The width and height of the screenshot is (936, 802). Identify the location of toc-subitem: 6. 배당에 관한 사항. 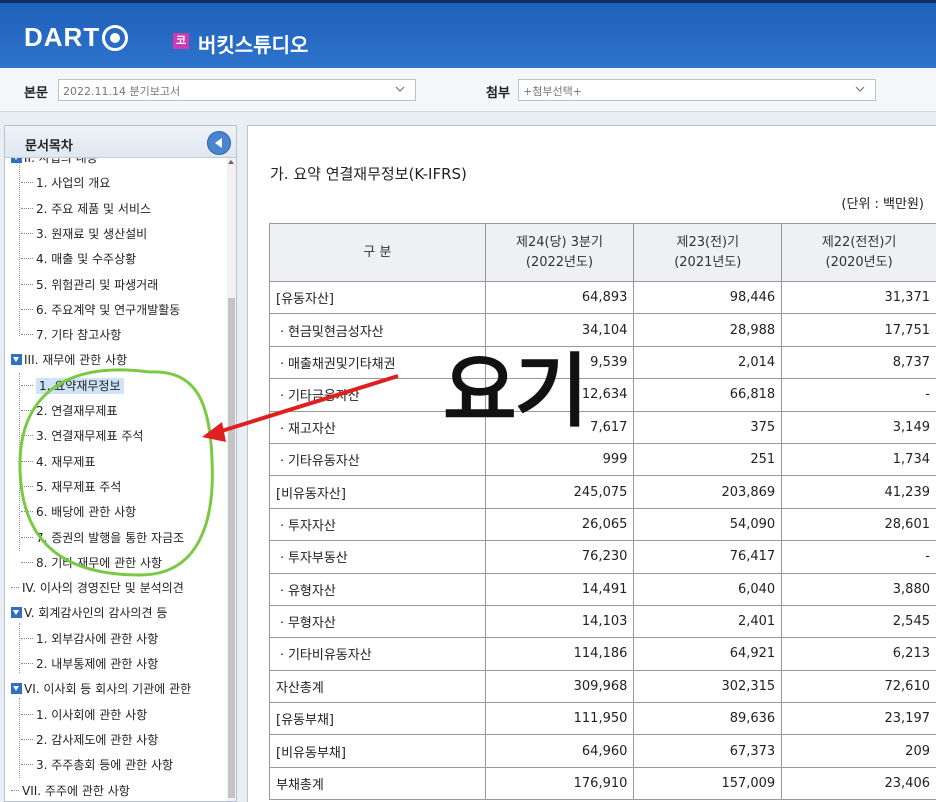
(78, 512).